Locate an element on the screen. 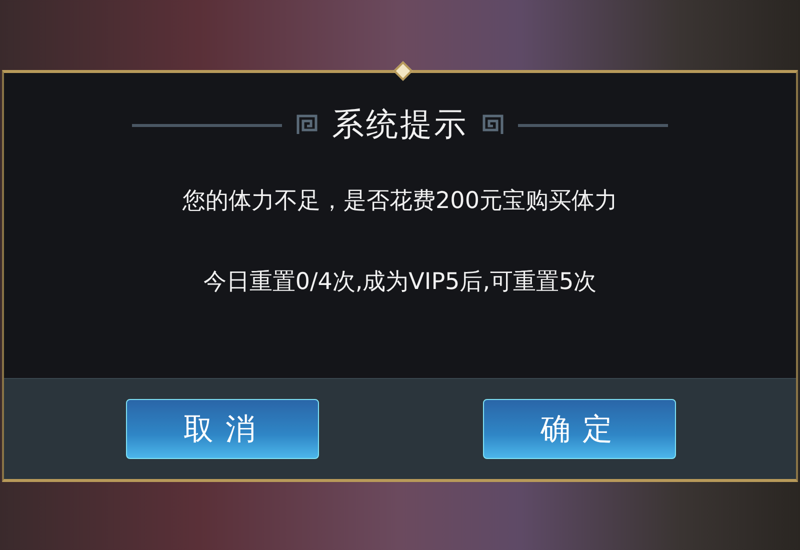  cancel-button: 取消 is located at coordinates (222, 429).